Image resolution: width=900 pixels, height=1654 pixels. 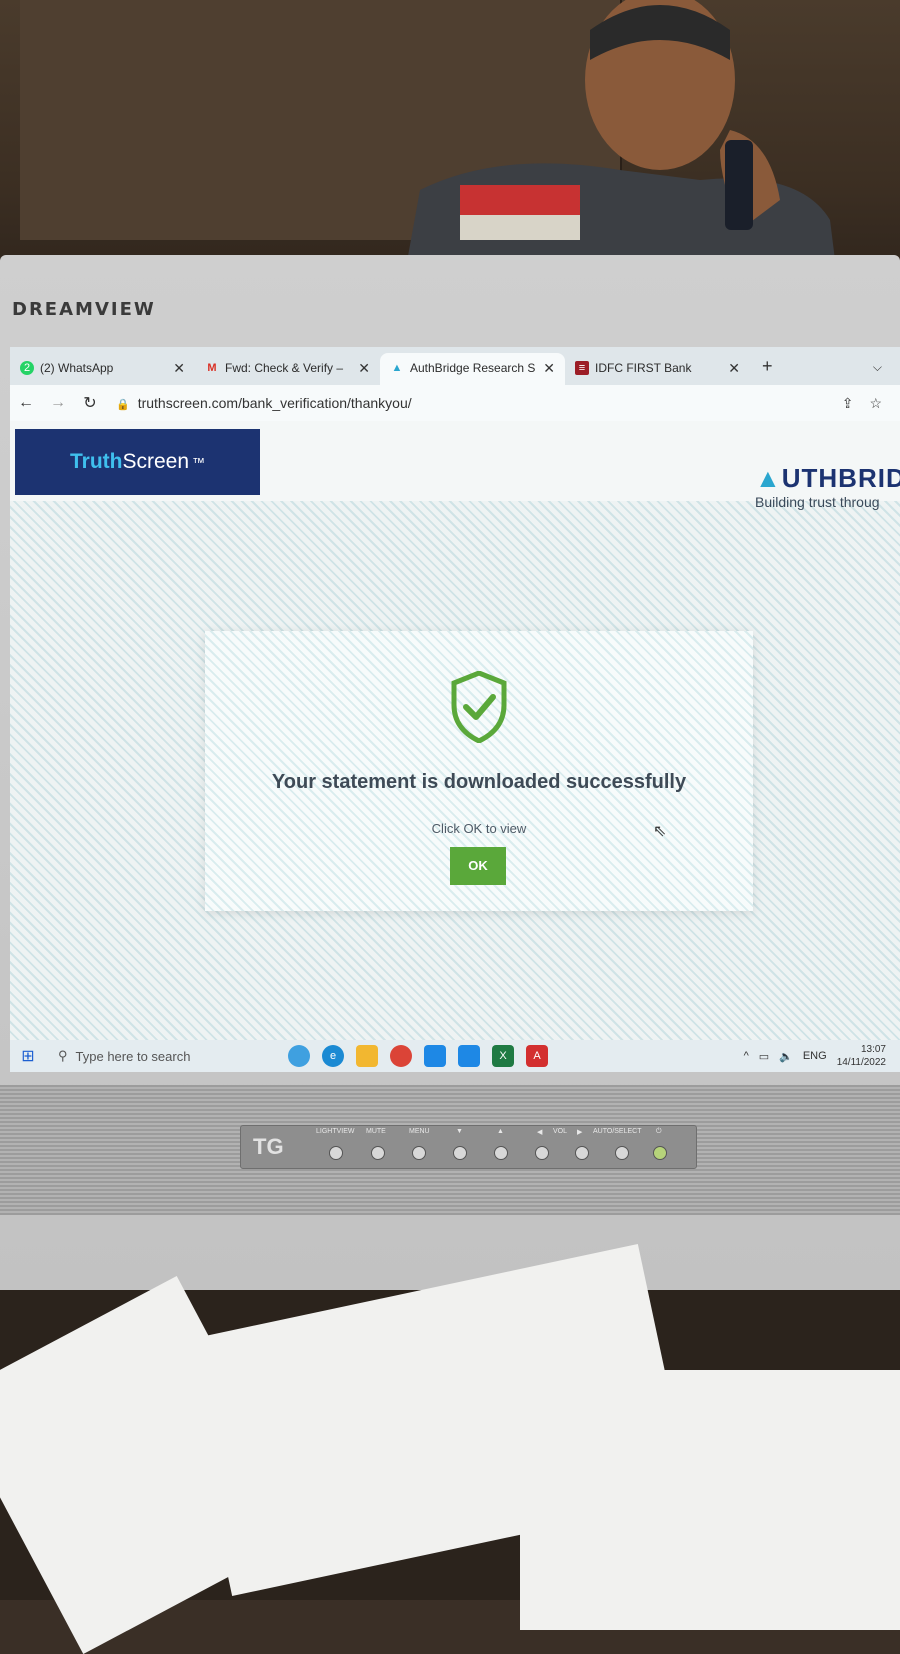 I want to click on store-icon, so click(x=435, y=1056).